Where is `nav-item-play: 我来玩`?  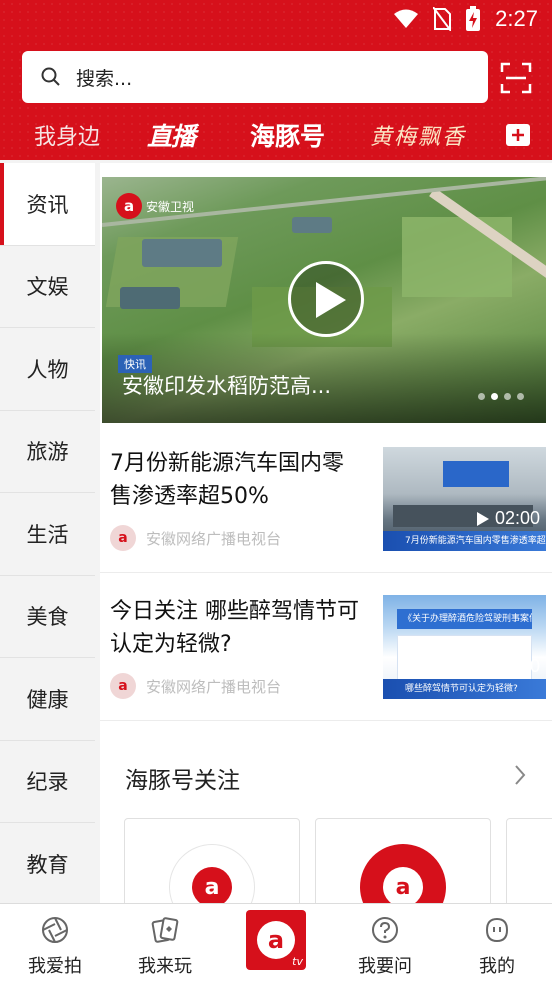
nav-item-play: 我来玩 is located at coordinates (165, 943).